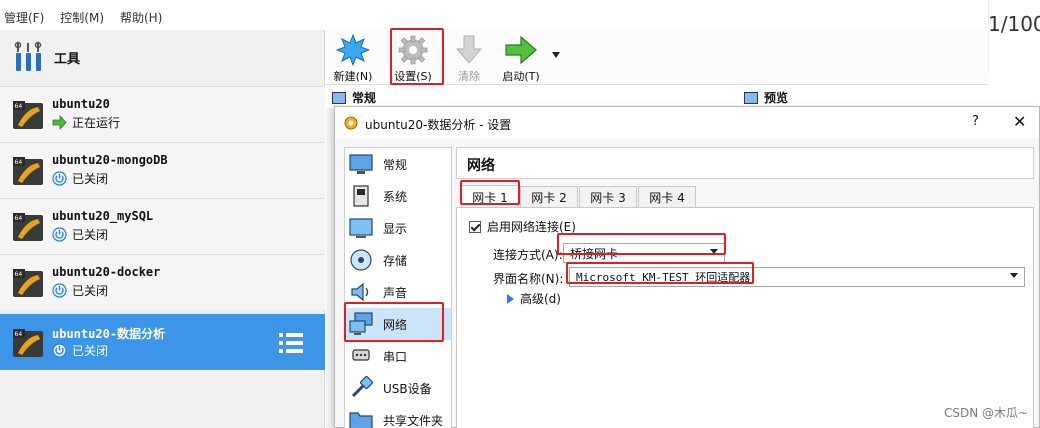  I want to click on settings-button: 设置(S), so click(413, 59).